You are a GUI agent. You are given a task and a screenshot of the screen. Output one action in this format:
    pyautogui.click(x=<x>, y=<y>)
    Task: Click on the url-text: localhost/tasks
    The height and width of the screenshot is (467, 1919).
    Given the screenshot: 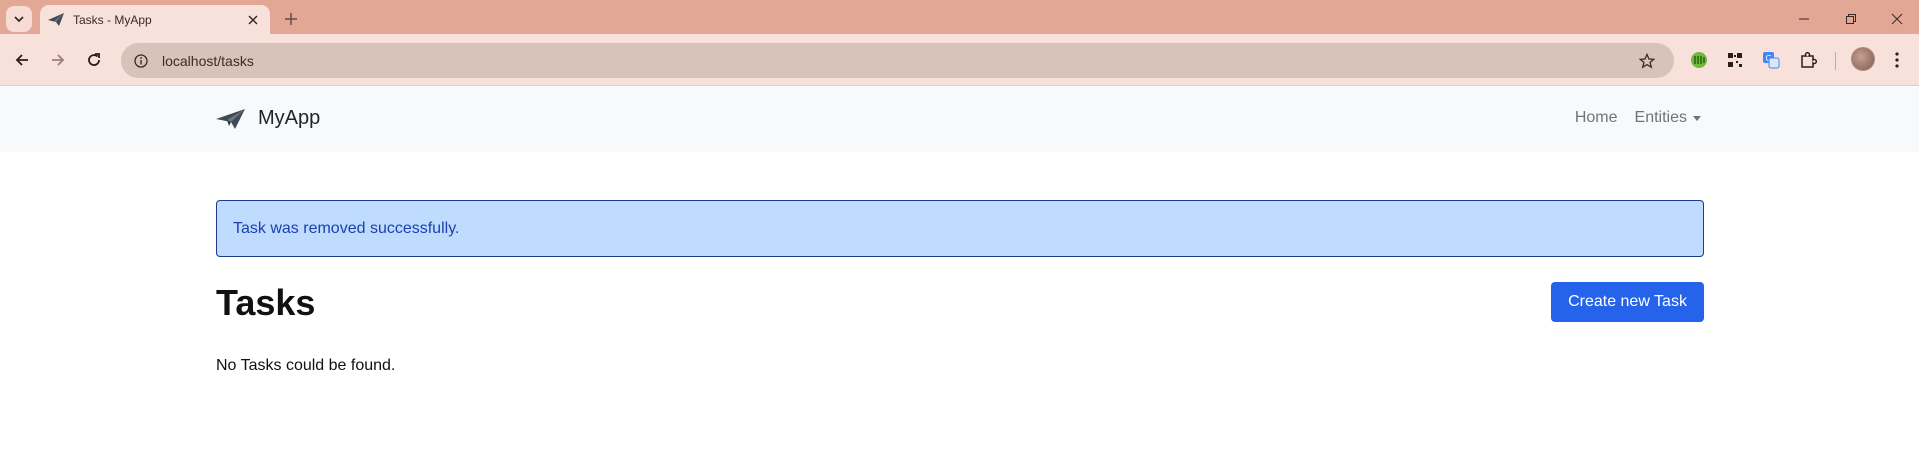 What is the action you would take?
    pyautogui.click(x=208, y=60)
    